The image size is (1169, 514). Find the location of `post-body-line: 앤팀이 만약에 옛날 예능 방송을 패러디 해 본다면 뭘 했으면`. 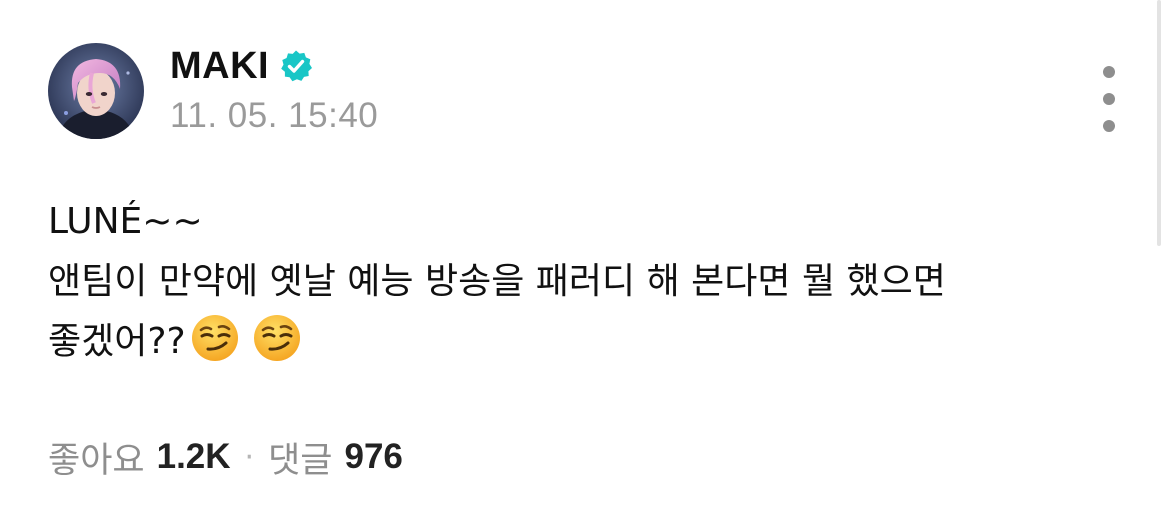

post-body-line: 앤팀이 만약에 옛날 예능 방송을 패러디 해 본다면 뭘 했으면 is located at coordinates (497, 281).